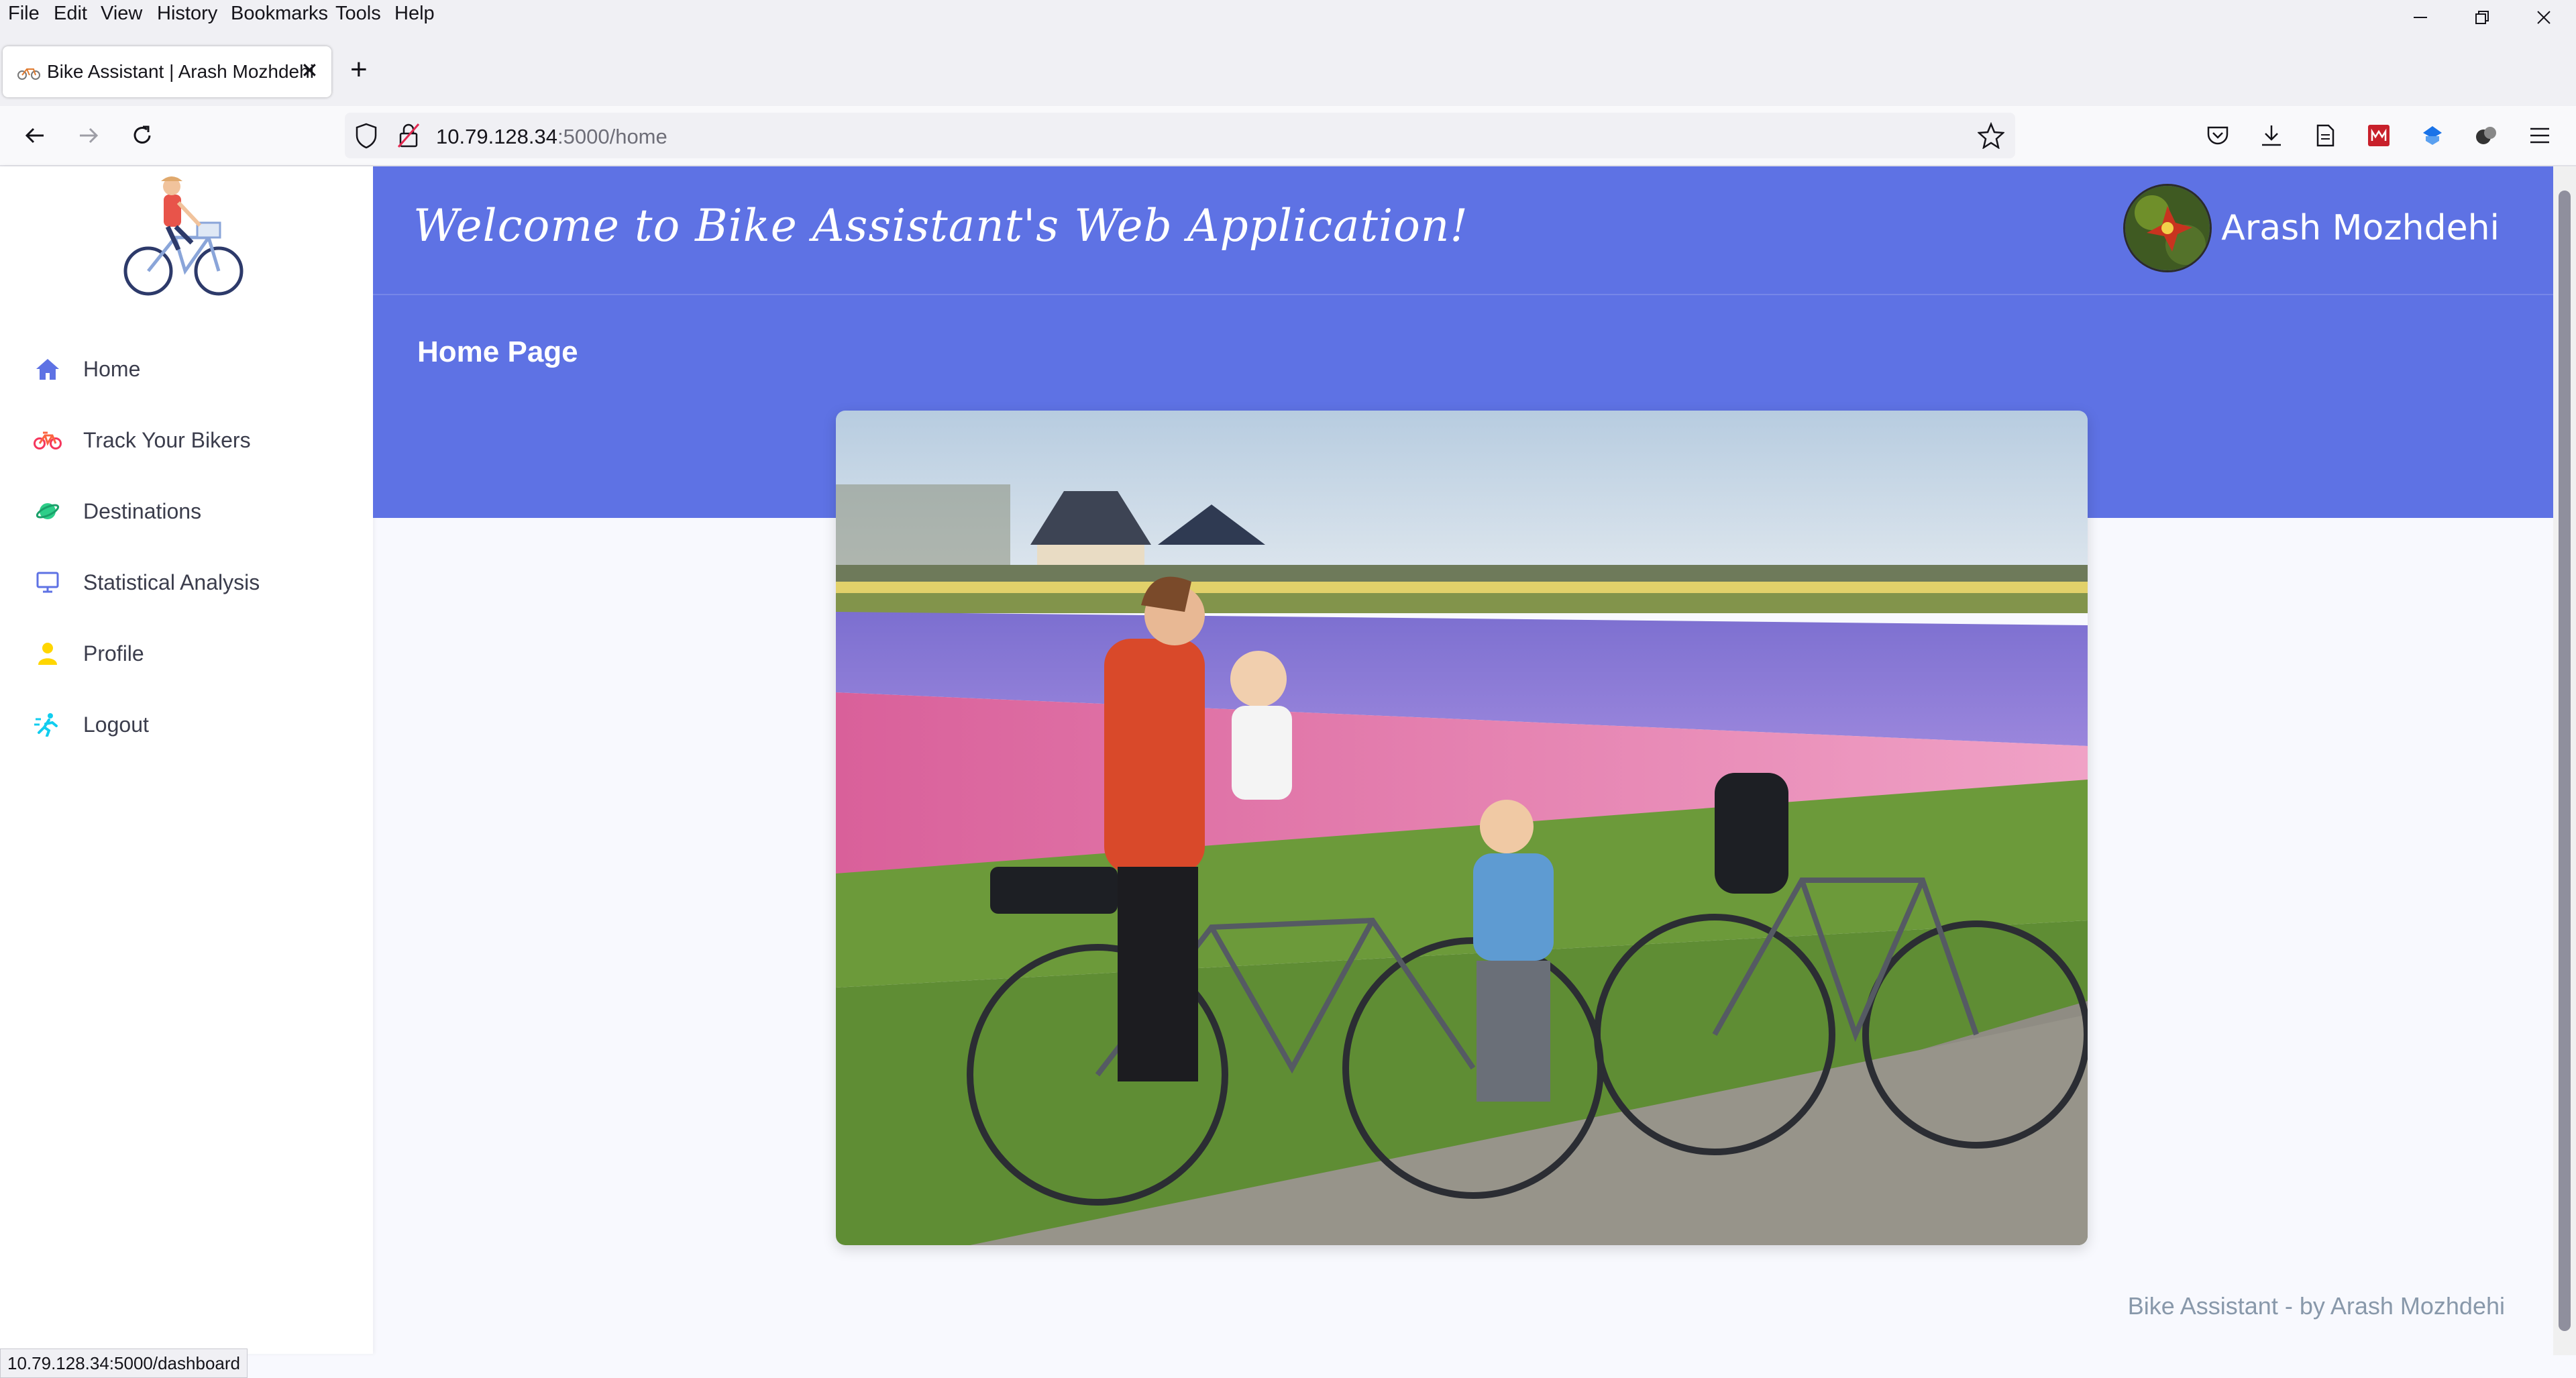 The height and width of the screenshot is (1378, 2576). Describe the element at coordinates (48, 511) in the screenshot. I see `planet-icon` at that location.